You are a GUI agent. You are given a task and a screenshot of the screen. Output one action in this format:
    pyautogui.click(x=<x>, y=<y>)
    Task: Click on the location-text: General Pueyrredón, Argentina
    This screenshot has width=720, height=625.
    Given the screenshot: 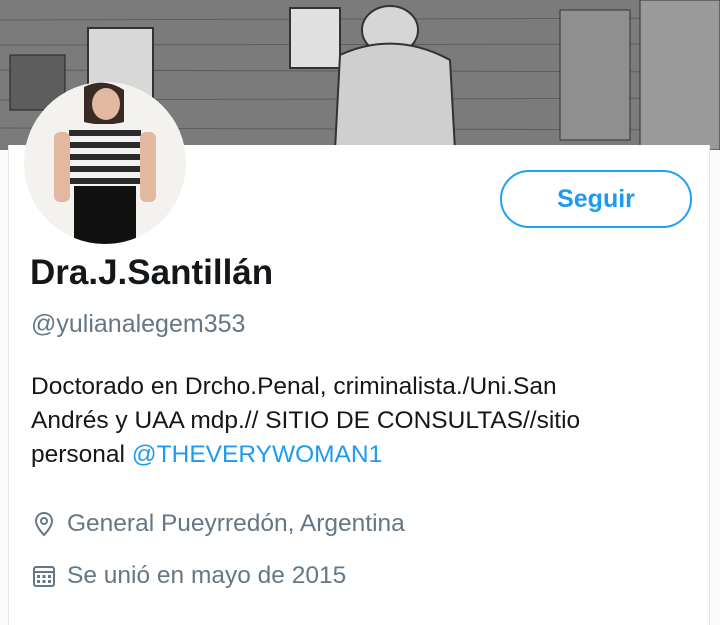 What is the action you would take?
    pyautogui.click(x=236, y=523)
    